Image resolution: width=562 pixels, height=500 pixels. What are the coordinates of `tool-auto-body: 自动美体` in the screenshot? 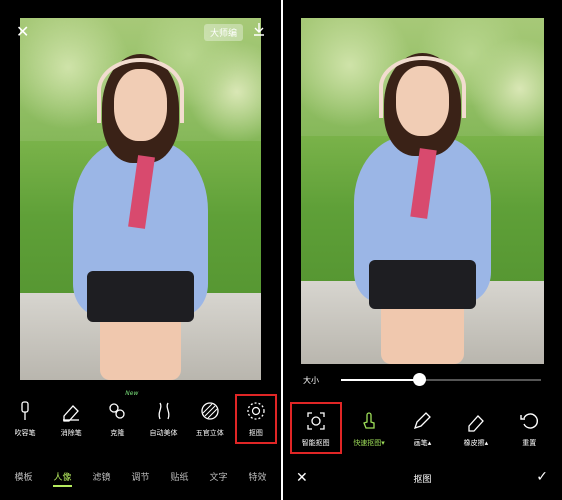 It's located at (164, 422).